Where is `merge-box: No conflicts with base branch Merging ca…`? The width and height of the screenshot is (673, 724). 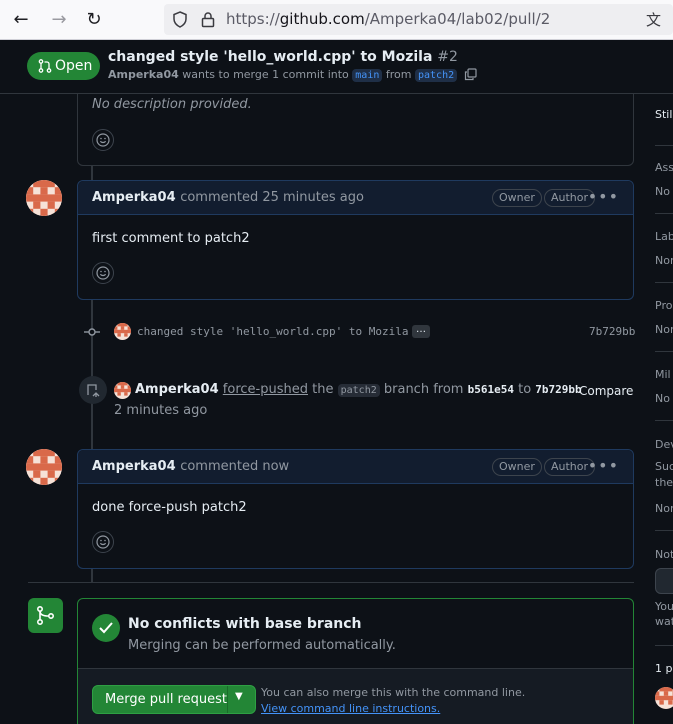
merge-box: No conflicts with base branch Merging ca… is located at coordinates (355, 661).